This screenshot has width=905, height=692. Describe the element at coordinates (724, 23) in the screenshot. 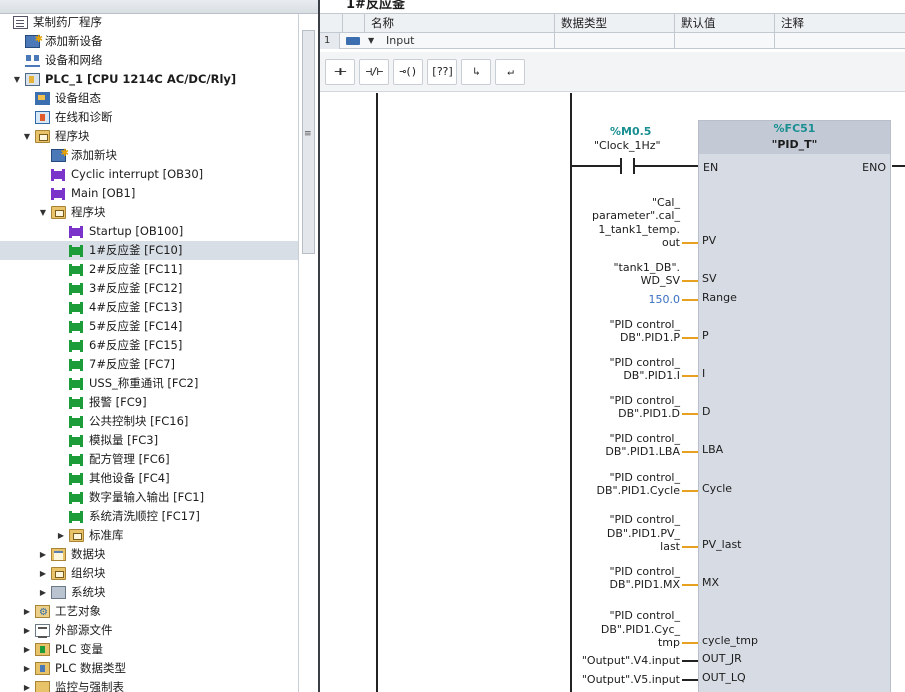

I see `column-header-default: 默认值` at that location.